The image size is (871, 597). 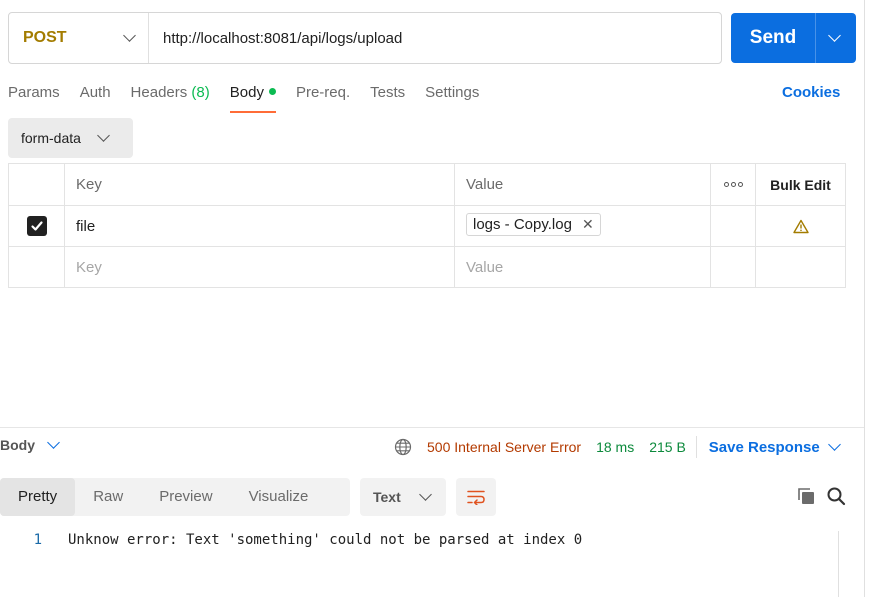 I want to click on cookies-link: Cookies, so click(x=811, y=92).